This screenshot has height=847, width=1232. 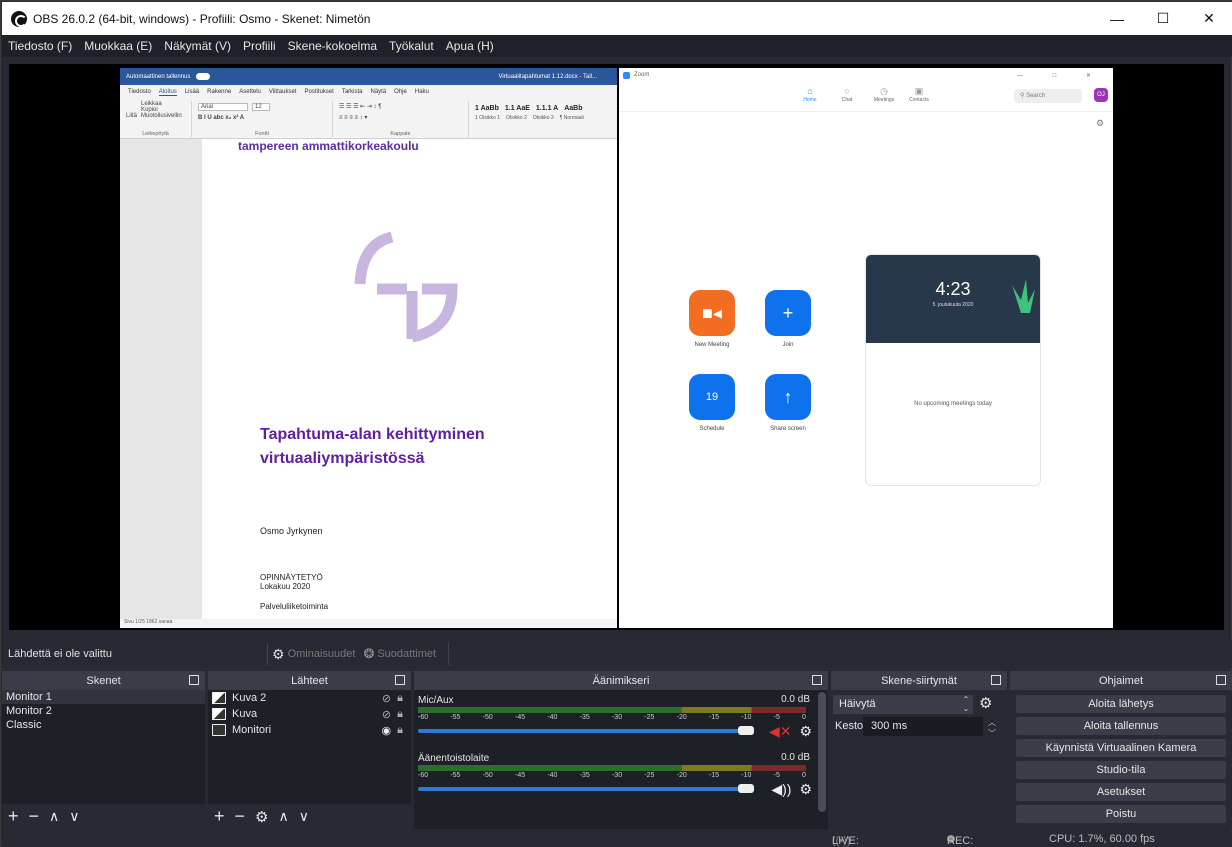 I want to click on duration-stepper: ︿ ﹀, so click(x=992, y=727).